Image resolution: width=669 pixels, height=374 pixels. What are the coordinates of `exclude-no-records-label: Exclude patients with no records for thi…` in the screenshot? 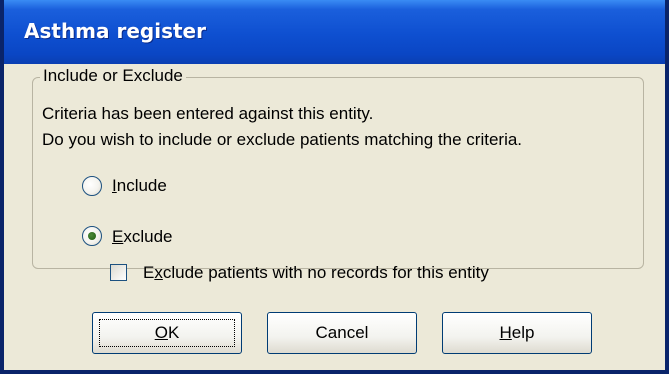 It's located at (316, 273).